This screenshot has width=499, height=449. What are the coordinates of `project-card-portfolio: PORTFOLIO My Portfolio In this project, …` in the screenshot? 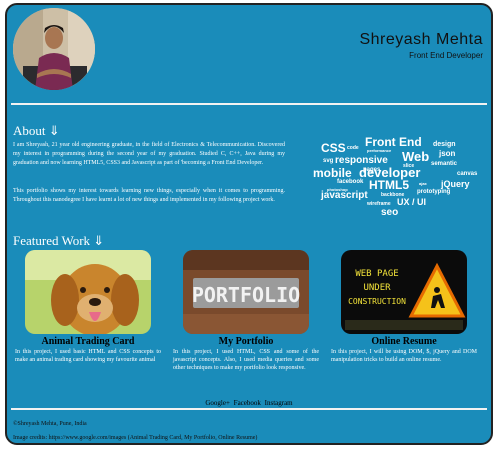 It's located at (246, 311).